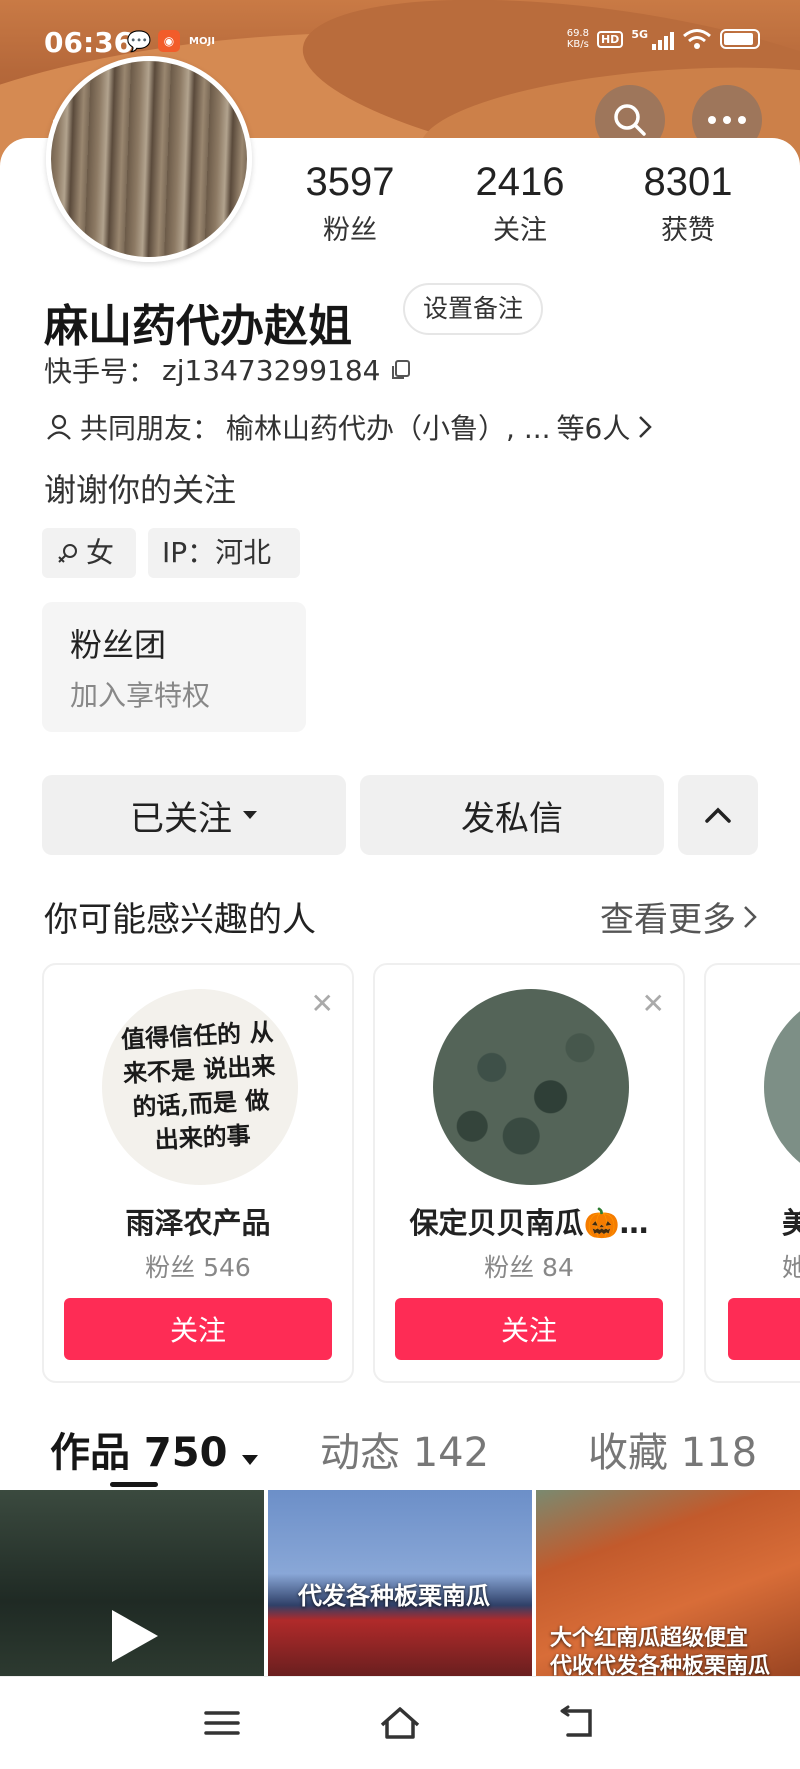  What do you see at coordinates (610, 39) in the screenshot?
I see `hd-icon: HD` at bounding box center [610, 39].